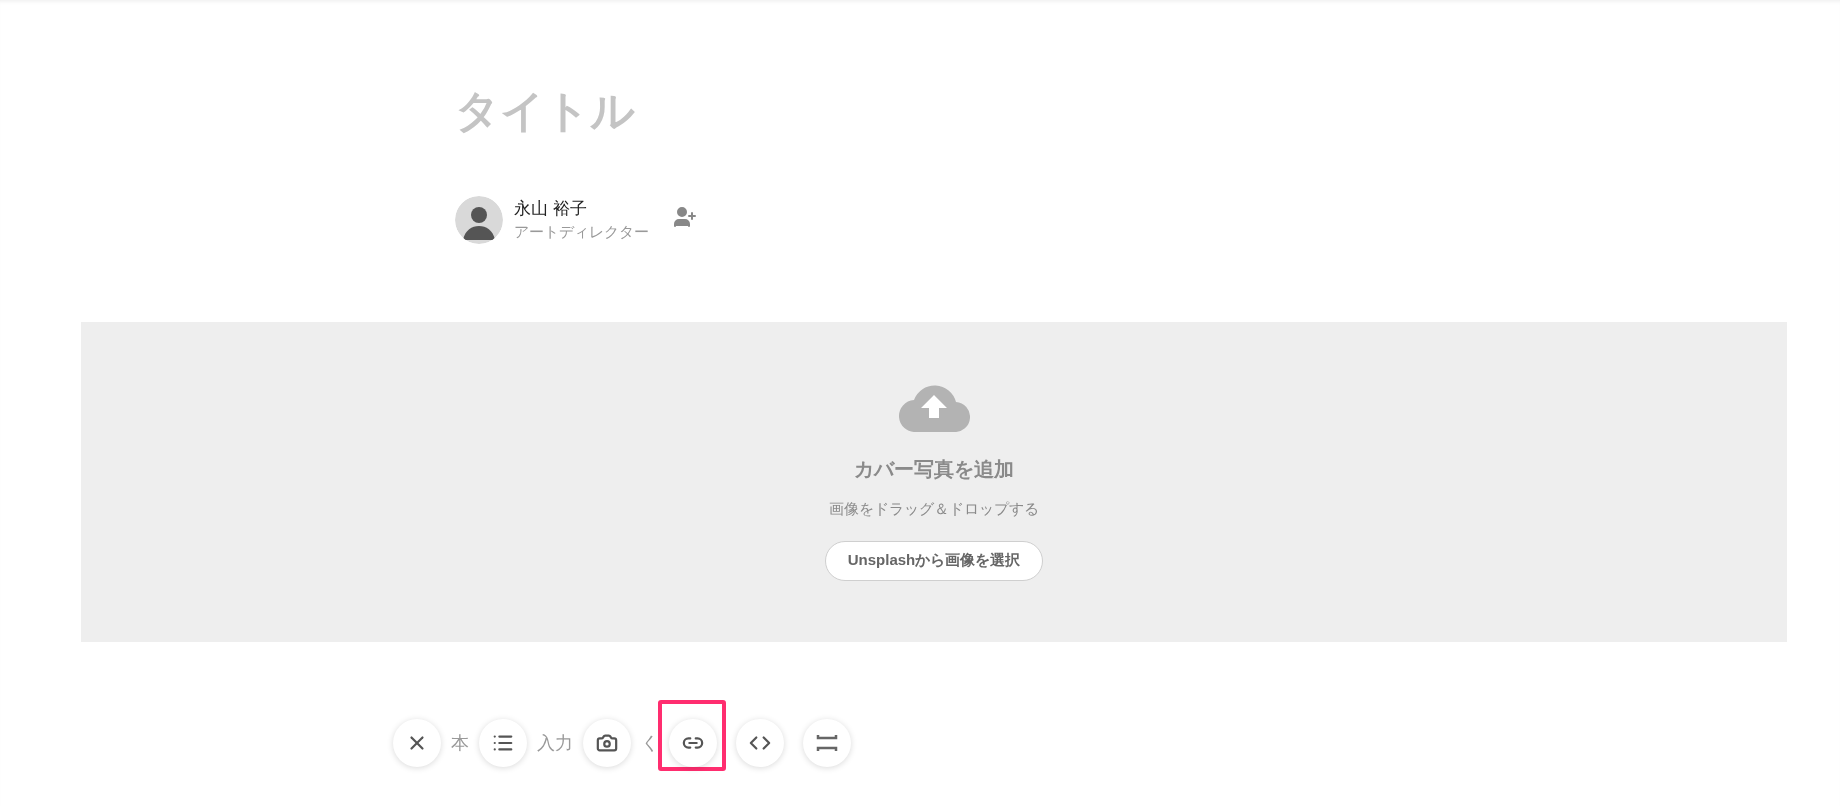  I want to click on close-tool-button, so click(417, 743).